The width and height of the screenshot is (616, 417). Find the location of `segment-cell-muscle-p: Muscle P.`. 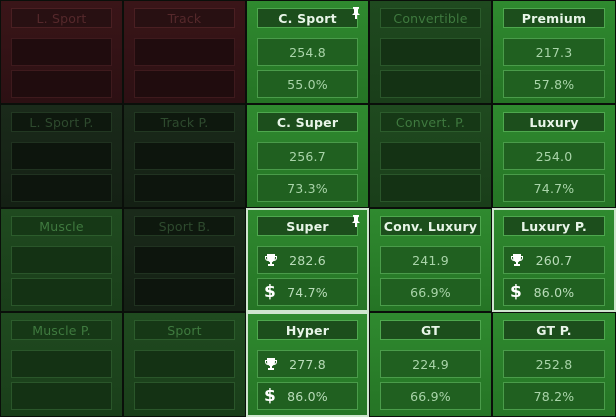

segment-cell-muscle-p: Muscle P. is located at coordinates (61, 364).